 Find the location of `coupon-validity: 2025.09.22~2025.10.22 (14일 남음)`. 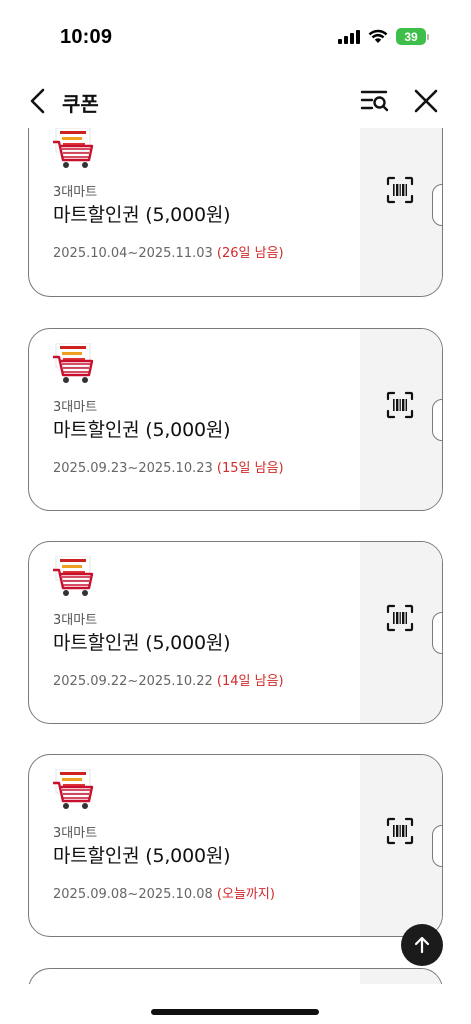

coupon-validity: 2025.09.22~2025.10.22 (14일 남음) is located at coordinates (168, 679).